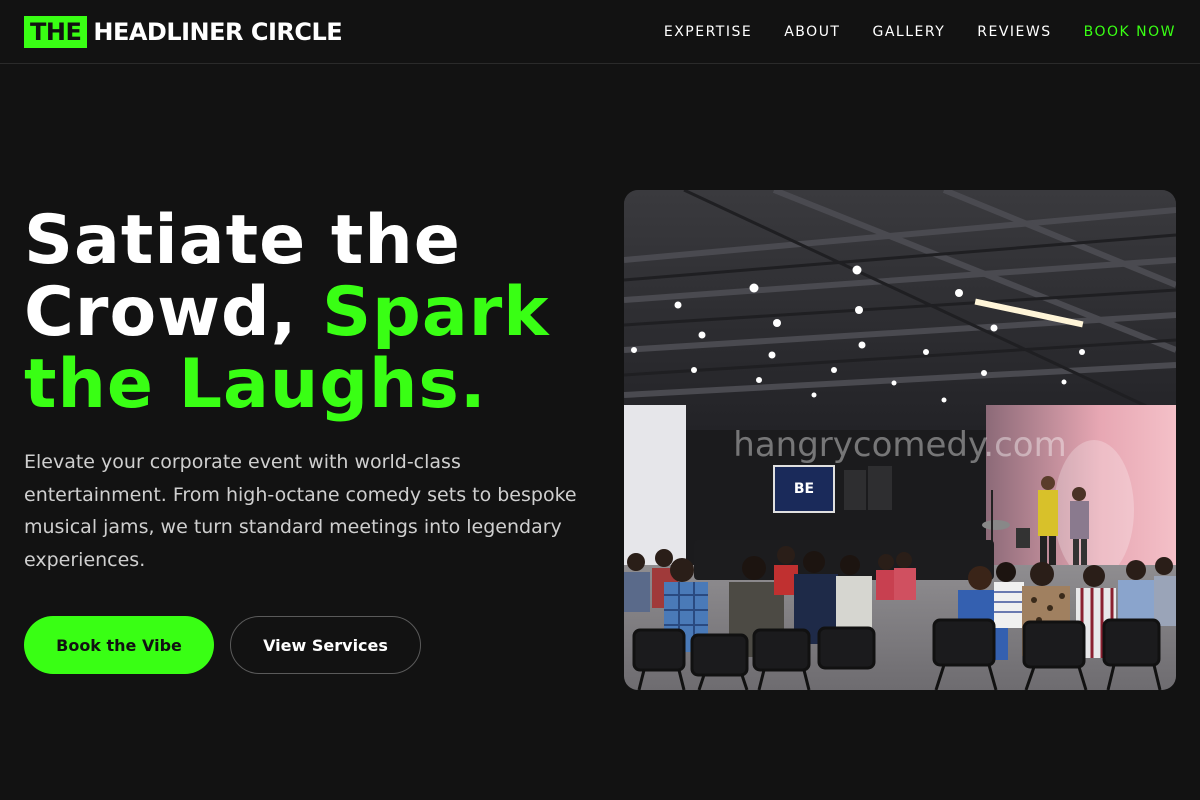  I want to click on hero-title-line2-white: Crowd,, so click(161, 312).